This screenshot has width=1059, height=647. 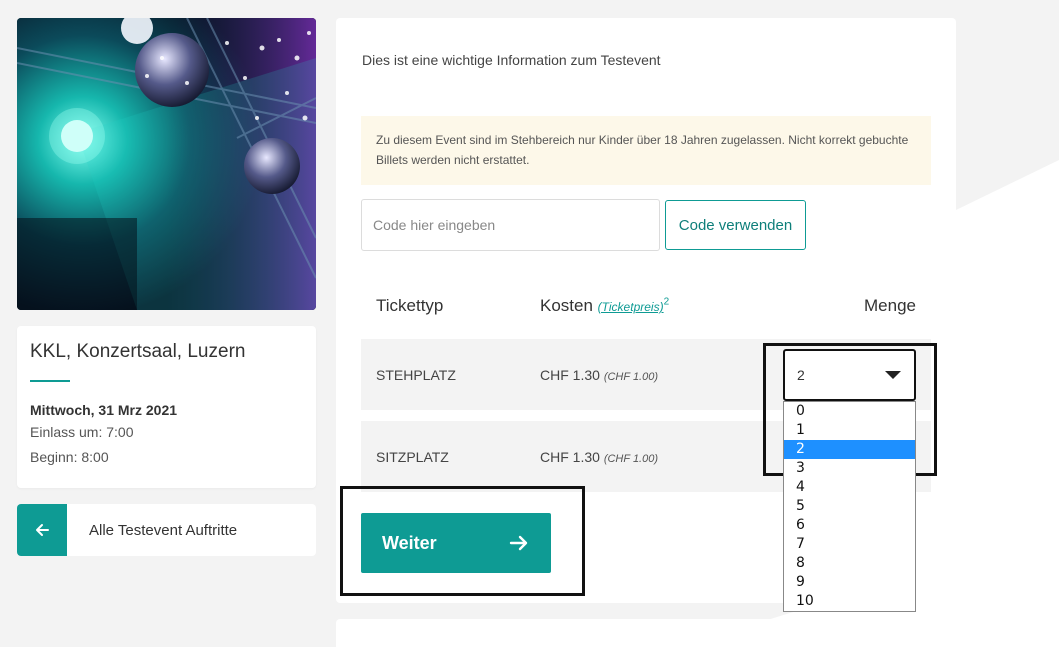 I want to click on back-arrow-box, so click(x=42, y=530).